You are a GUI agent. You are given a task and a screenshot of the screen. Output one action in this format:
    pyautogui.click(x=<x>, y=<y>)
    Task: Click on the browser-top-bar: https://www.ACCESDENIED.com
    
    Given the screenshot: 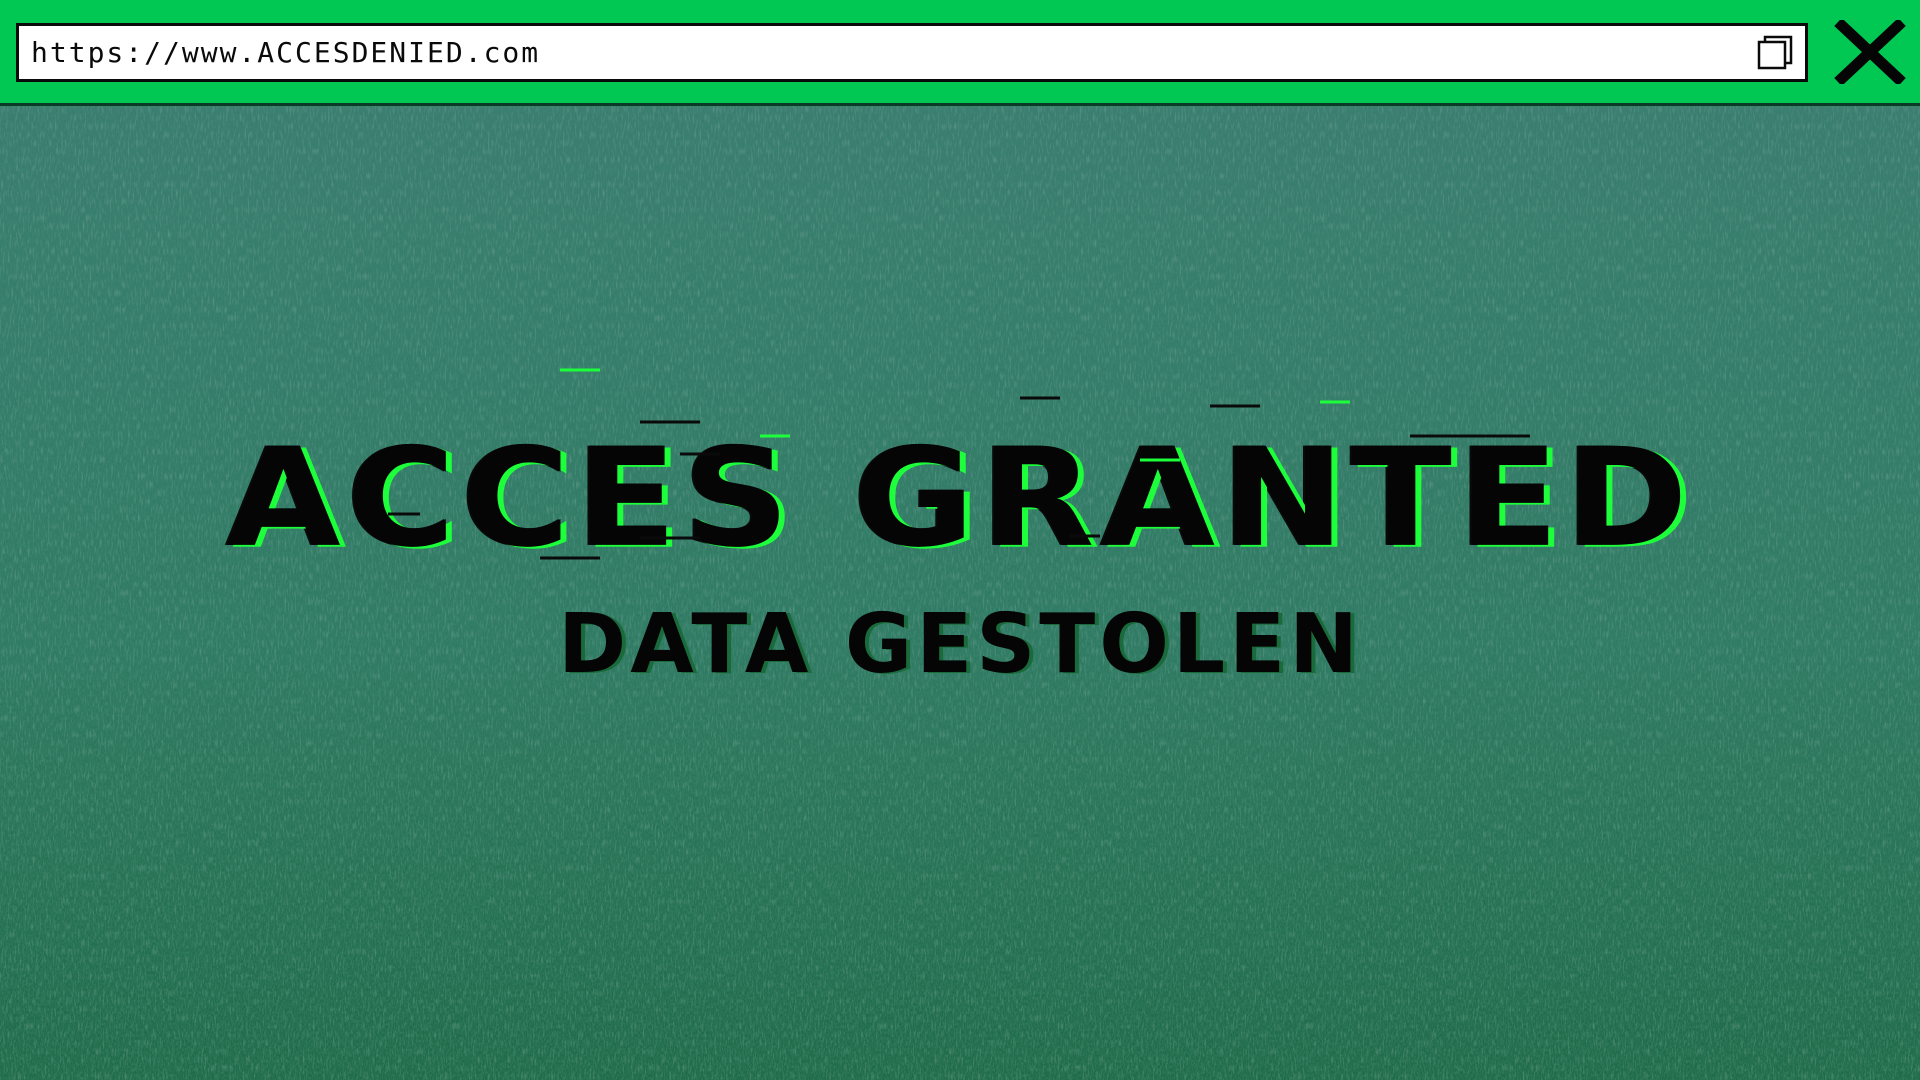 What is the action you would take?
    pyautogui.click(x=960, y=53)
    